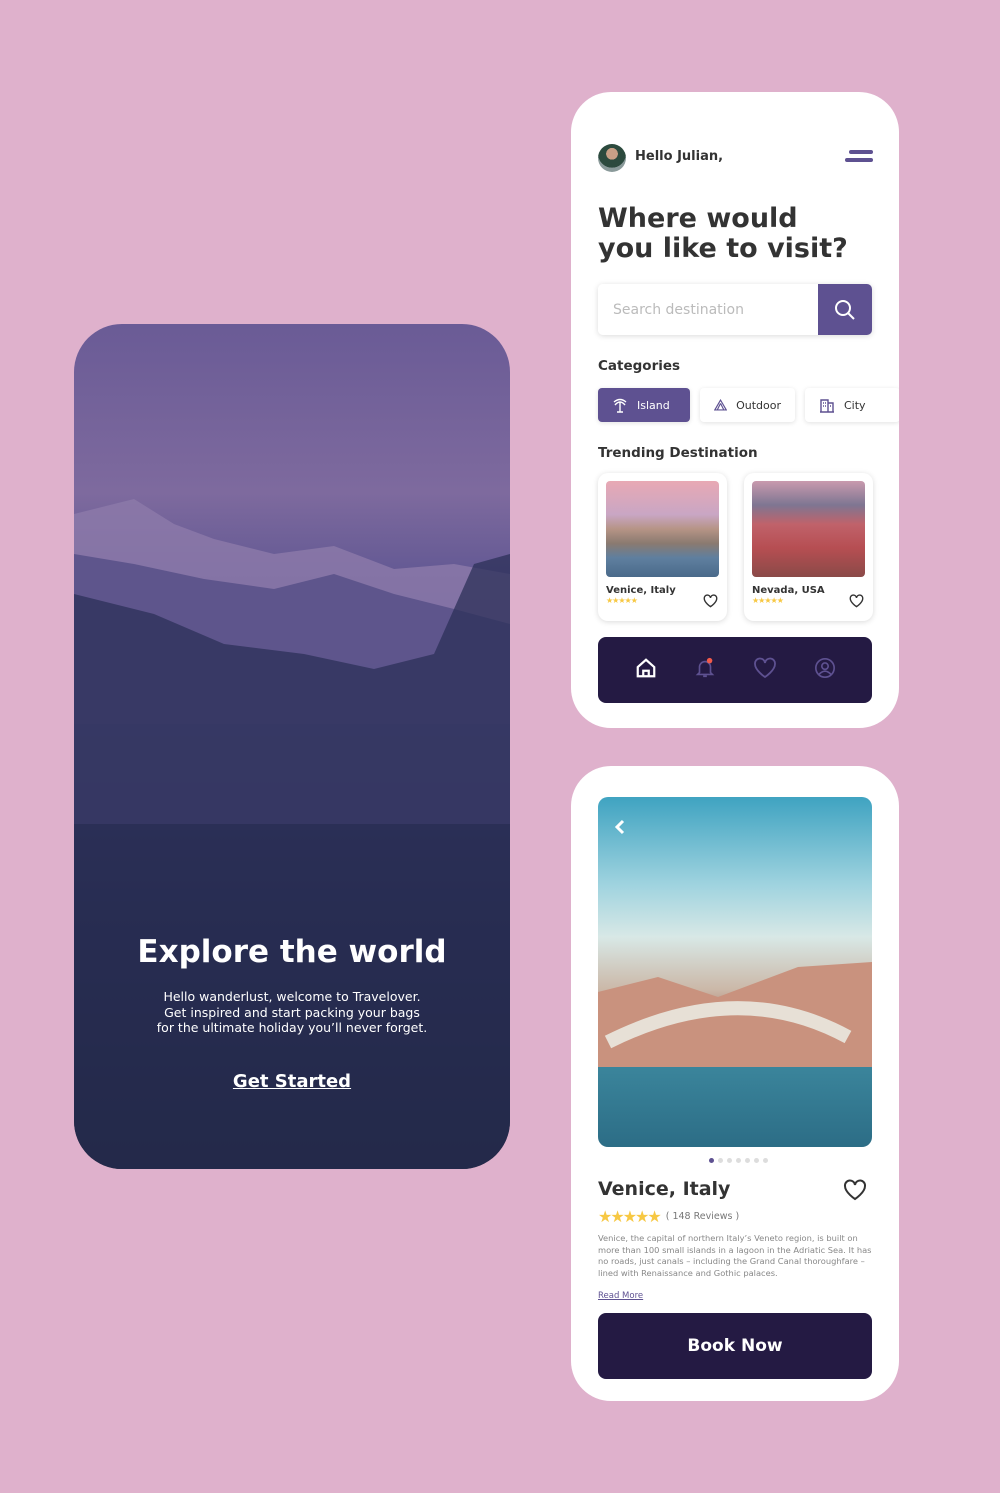  What do you see at coordinates (735, 1014) in the screenshot?
I see `bridge-illustration` at bounding box center [735, 1014].